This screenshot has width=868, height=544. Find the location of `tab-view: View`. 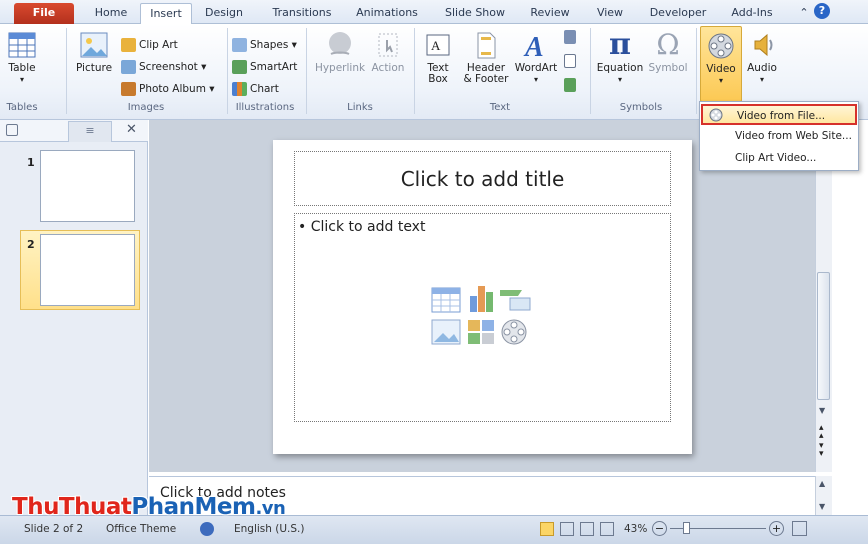

tab-view: View is located at coordinates (610, 14).